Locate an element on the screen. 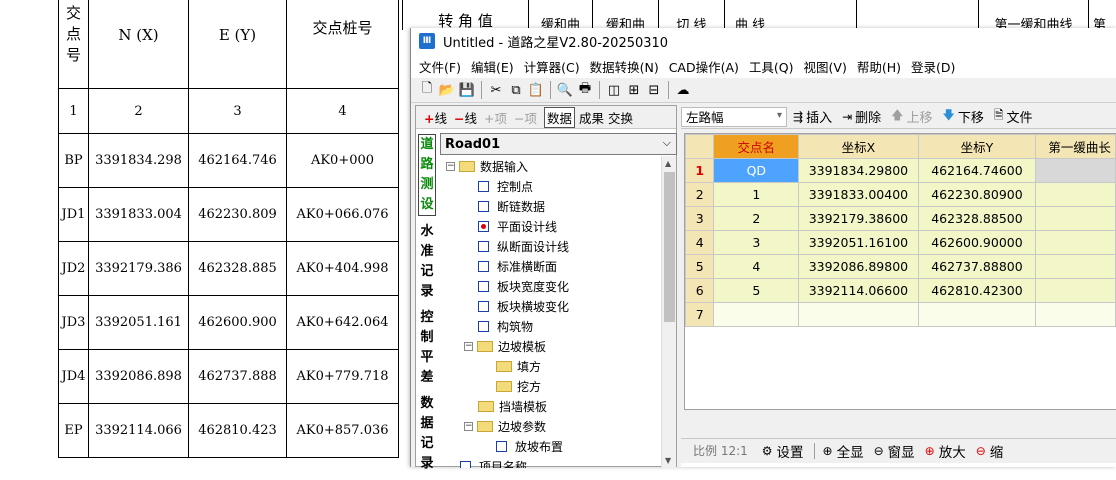 This screenshot has width=1116, height=480. cell-coord-x: 3391833.00400 is located at coordinates (858, 194).